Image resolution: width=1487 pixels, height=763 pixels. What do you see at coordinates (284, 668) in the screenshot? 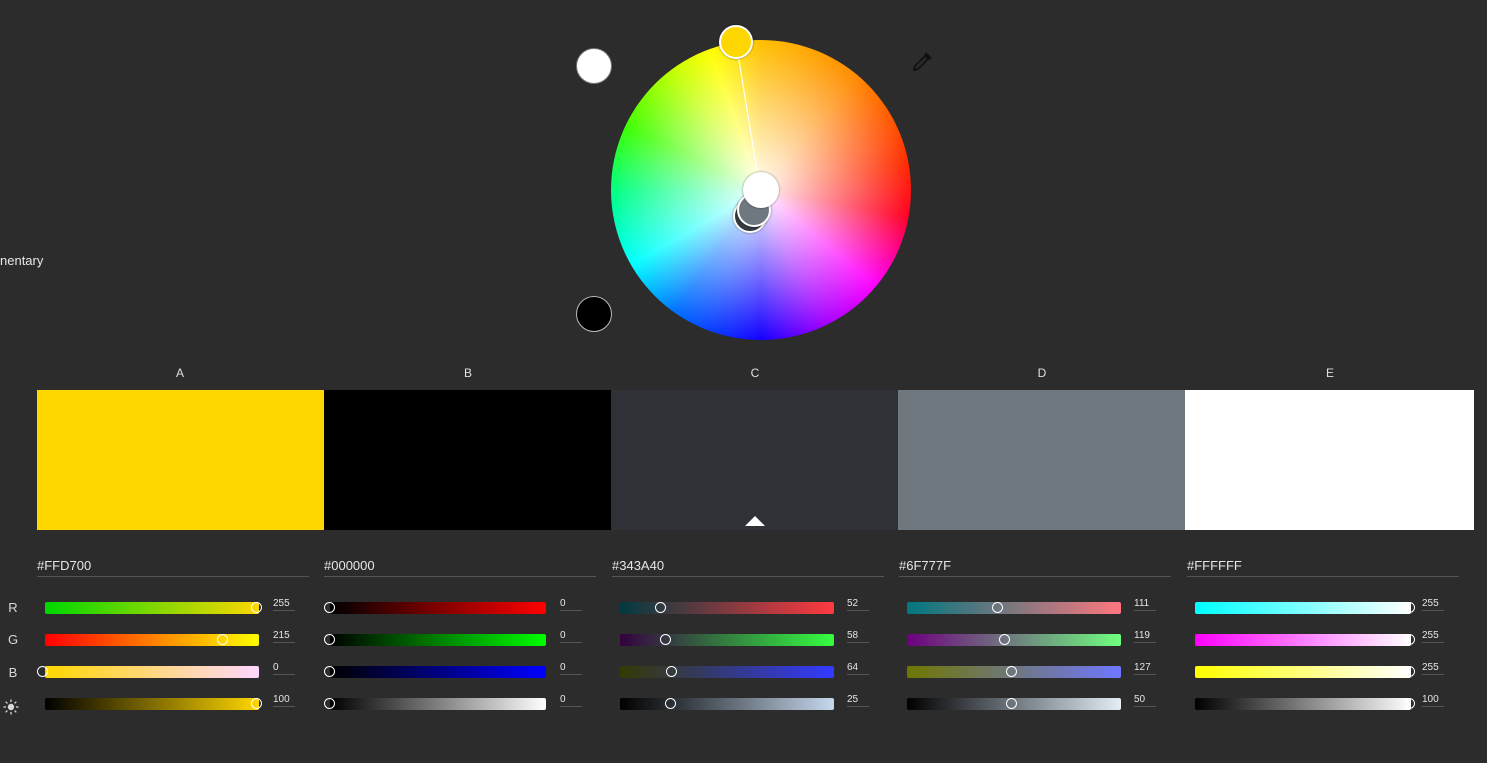
I see `value-a-b: 0` at bounding box center [284, 668].